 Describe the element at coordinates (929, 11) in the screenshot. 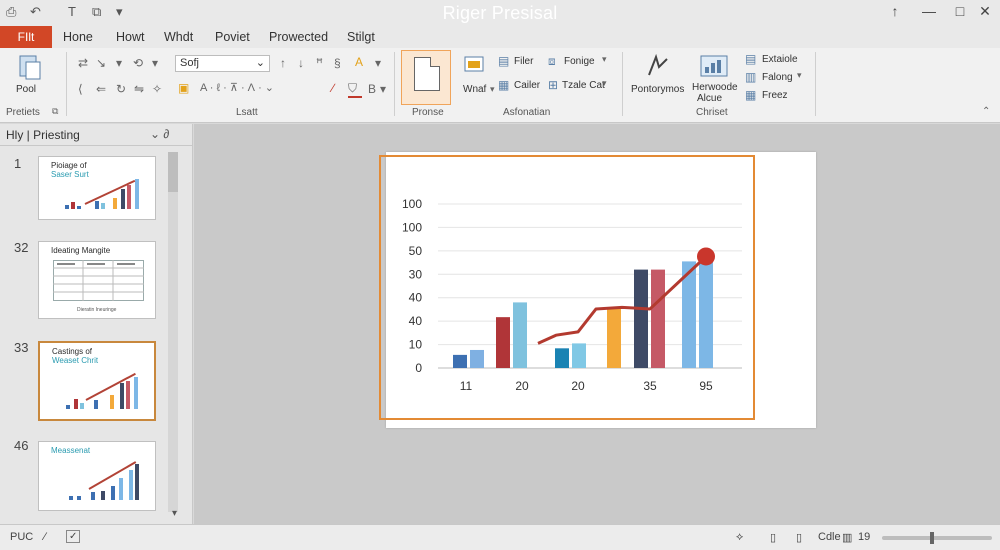

I see `minimize-button: —` at that location.